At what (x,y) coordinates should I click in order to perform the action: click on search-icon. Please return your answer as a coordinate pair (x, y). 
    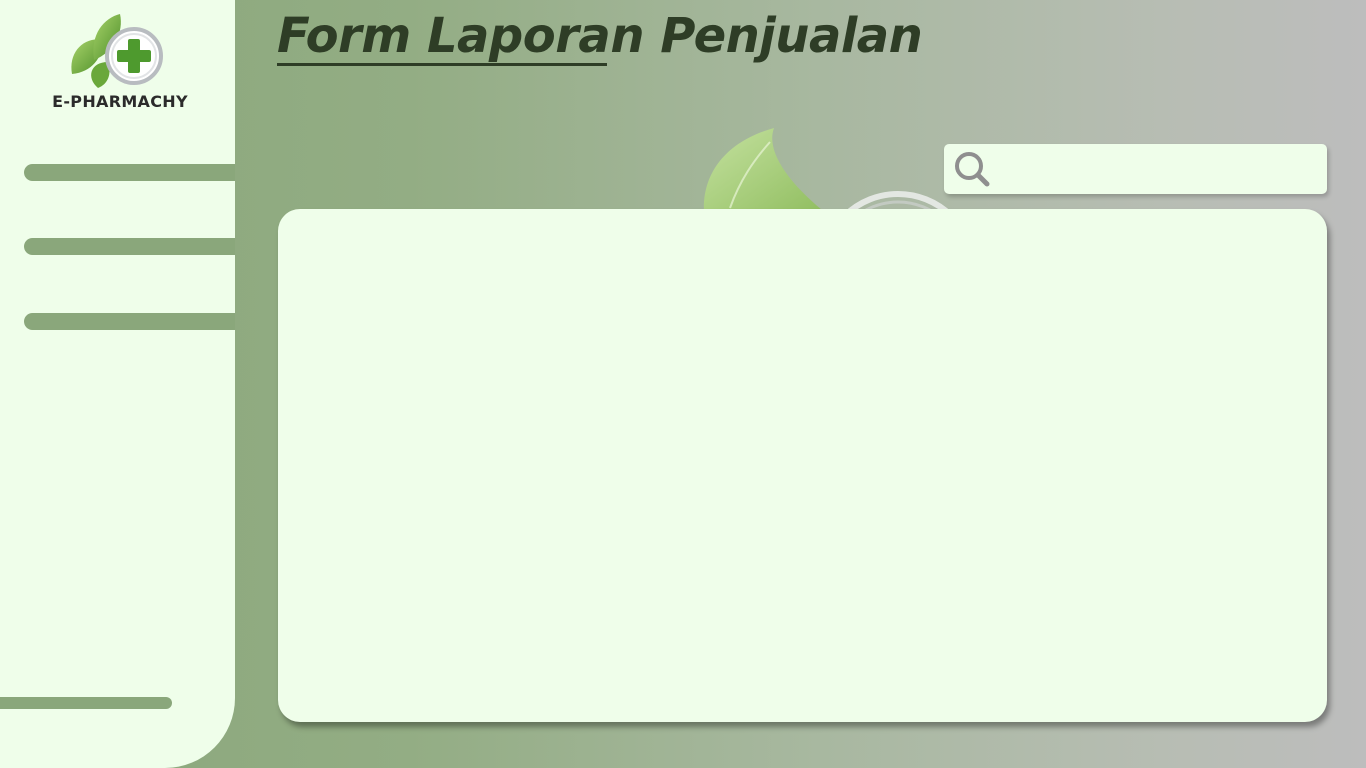
    Looking at the image, I should click on (972, 169).